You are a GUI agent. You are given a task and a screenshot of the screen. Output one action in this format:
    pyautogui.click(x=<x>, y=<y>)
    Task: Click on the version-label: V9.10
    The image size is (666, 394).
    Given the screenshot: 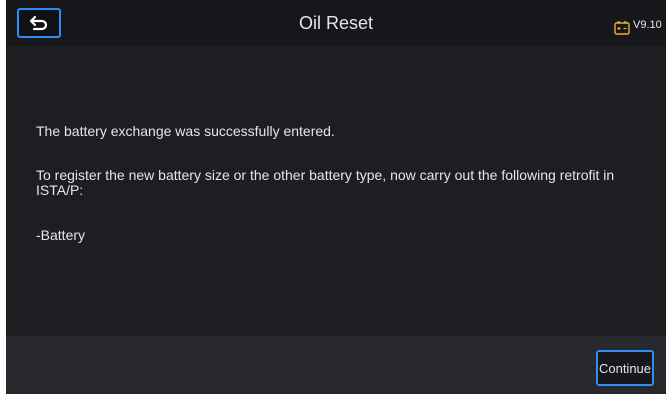 What is the action you would take?
    pyautogui.click(x=647, y=25)
    